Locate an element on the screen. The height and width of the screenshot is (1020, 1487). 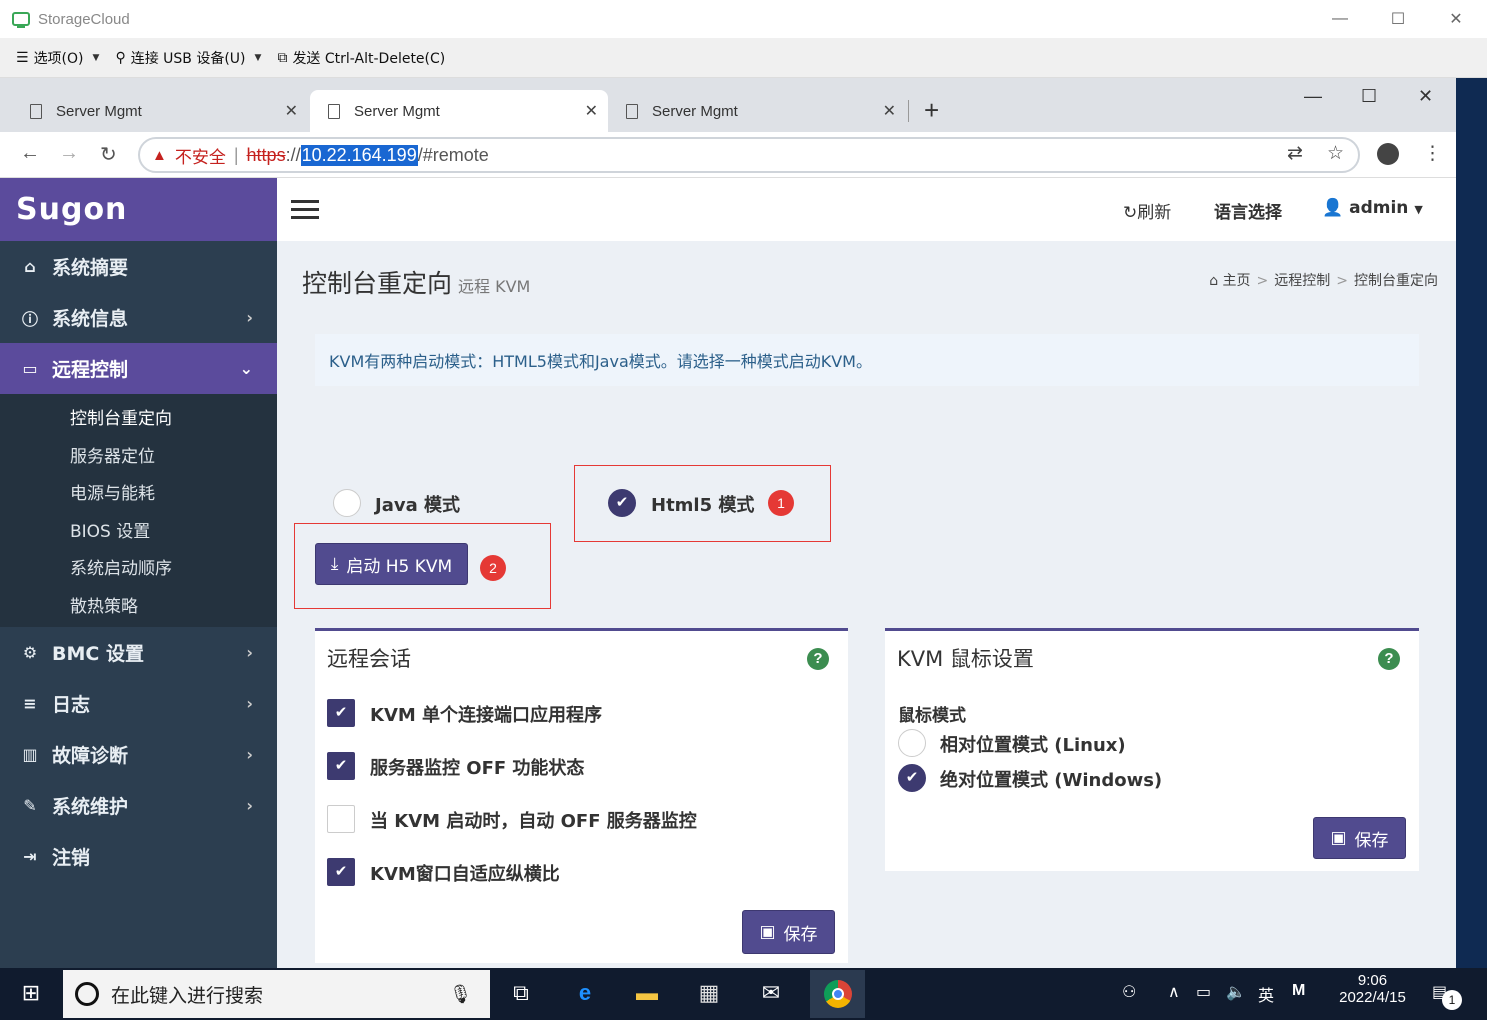
ctrl-alt-del-menu: ⧉ 发送 Ctrl-Alt-Delete(C) is located at coordinates (361, 58).